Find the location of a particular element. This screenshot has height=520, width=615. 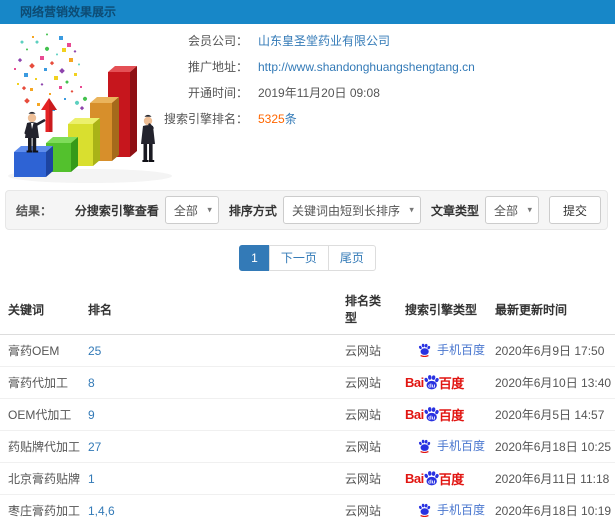

table-row: 枣庄膏药加工 1,4,6 云网站 手机百度 2020年6月18日 10:19 is located at coordinates (307, 507).